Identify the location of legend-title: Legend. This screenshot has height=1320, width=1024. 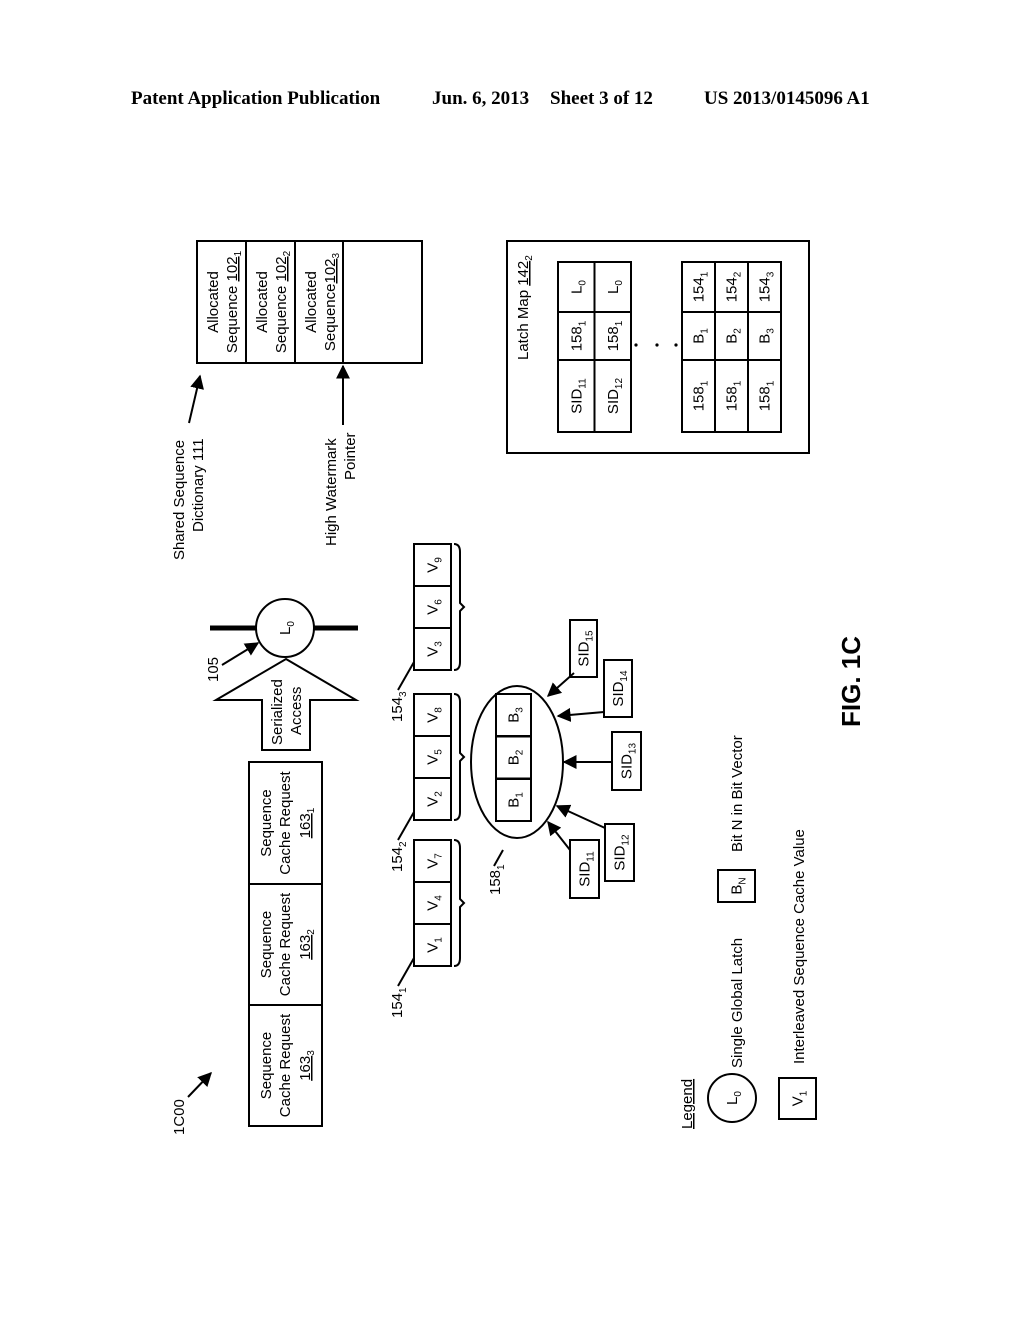
(687, 1104).